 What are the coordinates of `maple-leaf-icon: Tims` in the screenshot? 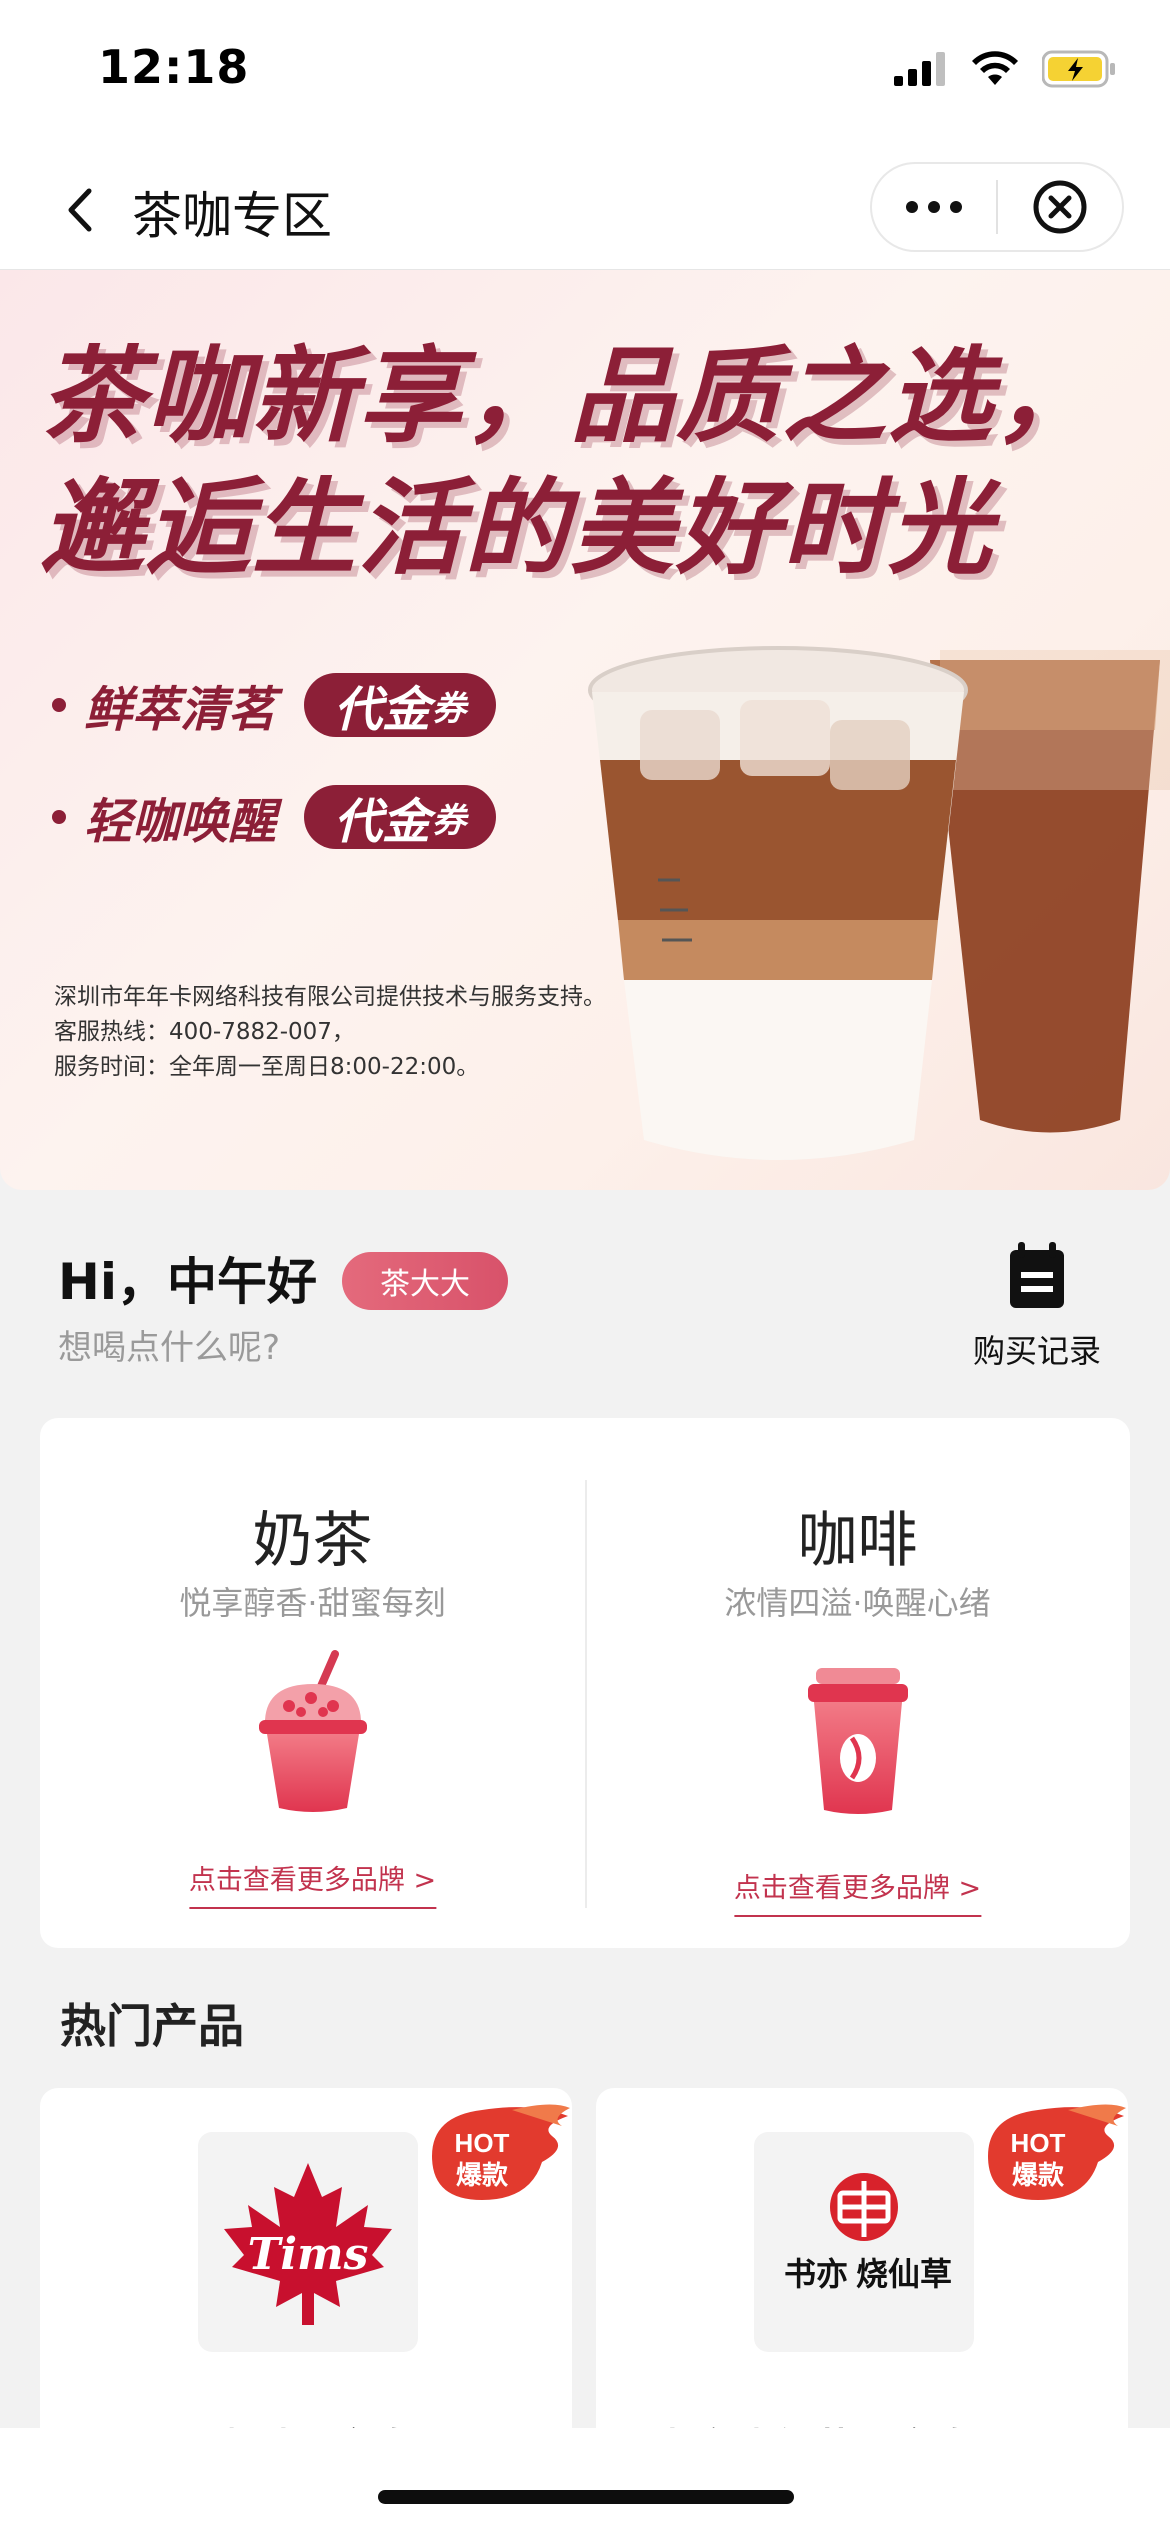 It's located at (308, 2244).